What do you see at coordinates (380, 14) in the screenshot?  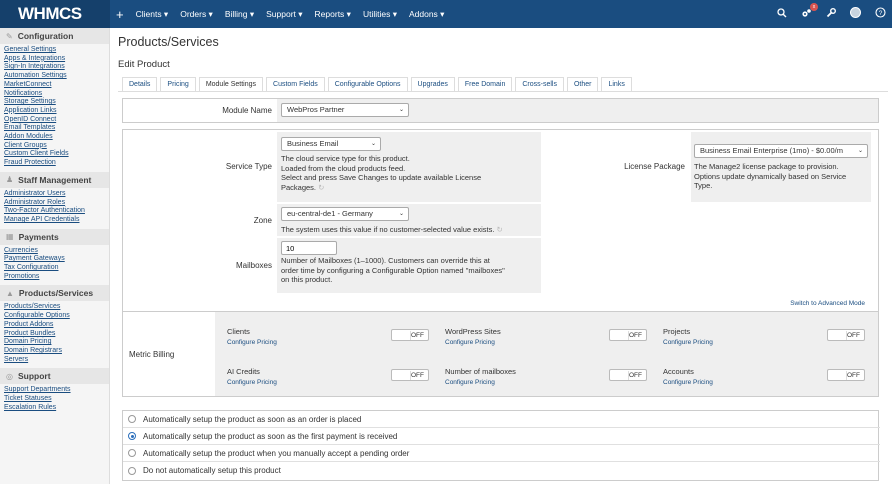 I see `nav-utilities: Utilities ▾` at bounding box center [380, 14].